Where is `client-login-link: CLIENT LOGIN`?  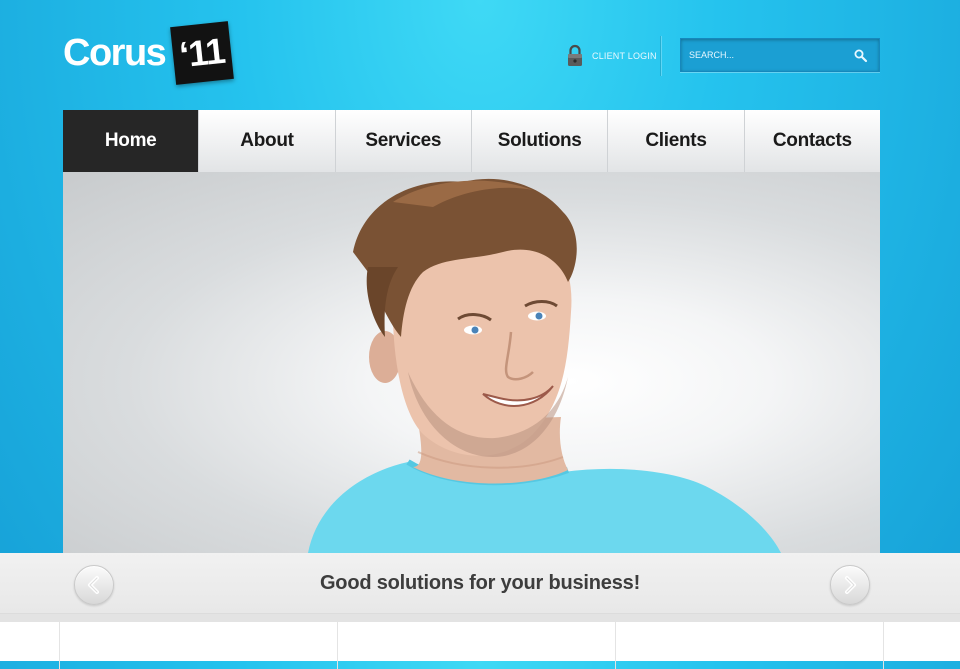
client-login-link: CLIENT LOGIN is located at coordinates (611, 56).